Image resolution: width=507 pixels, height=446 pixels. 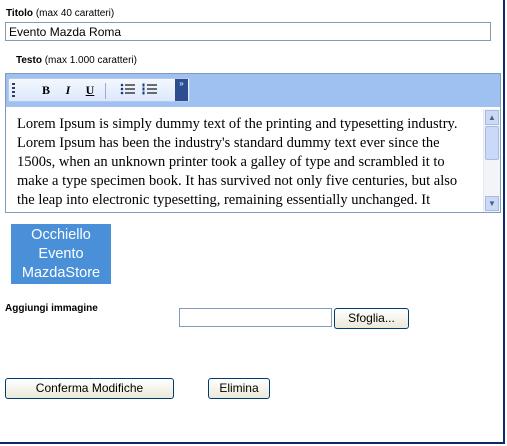 What do you see at coordinates (61, 235) in the screenshot?
I see `logo-line-1: Occhiello` at bounding box center [61, 235].